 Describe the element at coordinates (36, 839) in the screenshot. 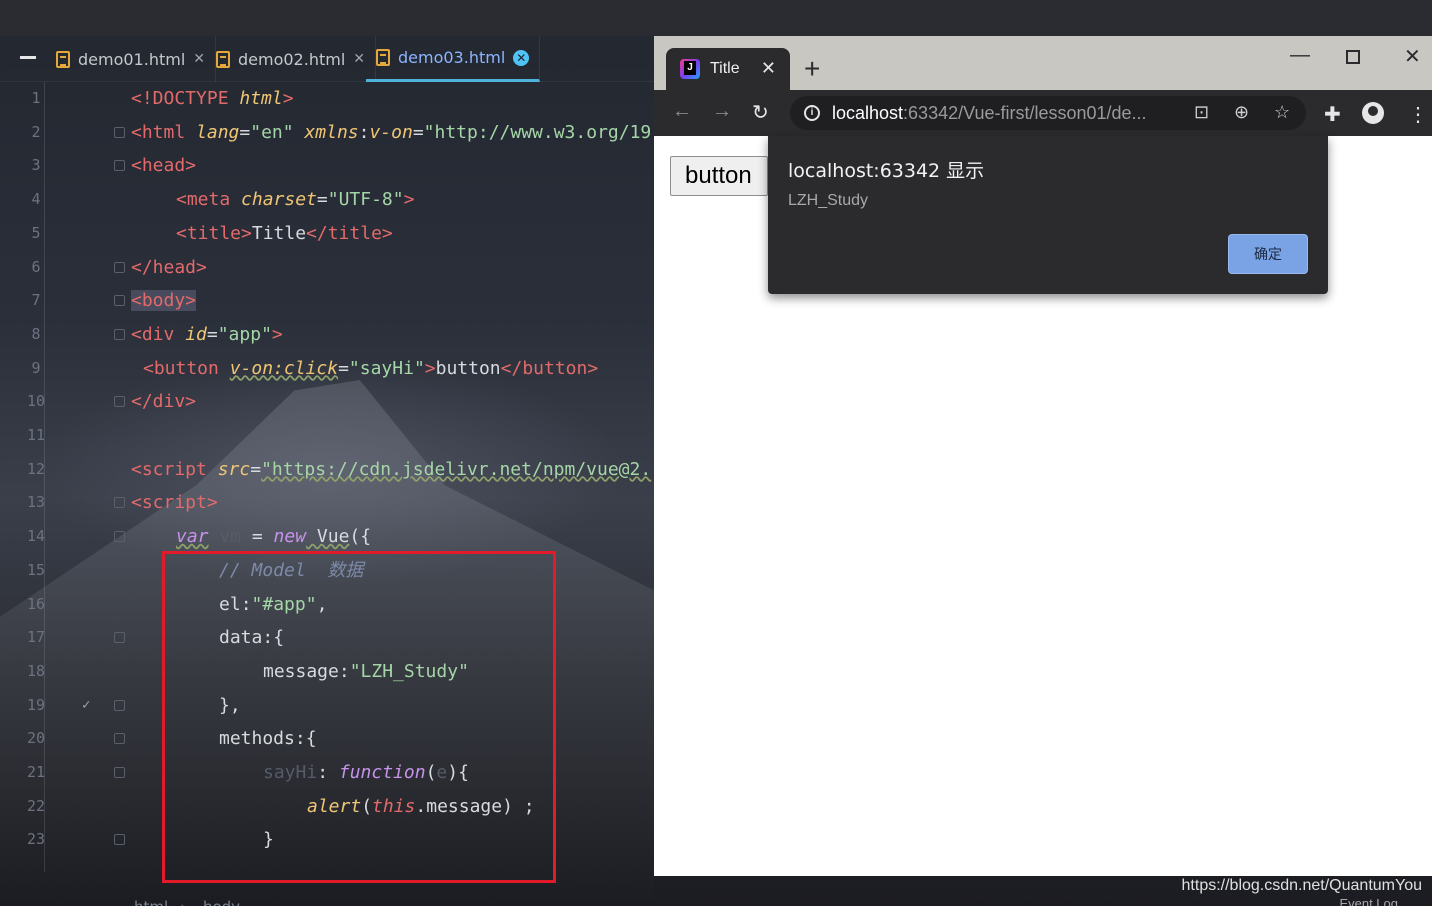

I see `line-number: 23` at that location.